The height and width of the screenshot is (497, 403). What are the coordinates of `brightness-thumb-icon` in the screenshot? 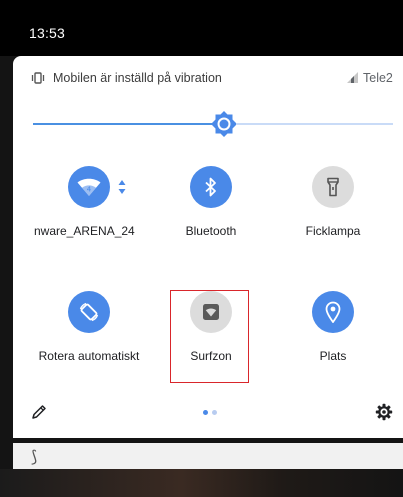 It's located at (224, 124).